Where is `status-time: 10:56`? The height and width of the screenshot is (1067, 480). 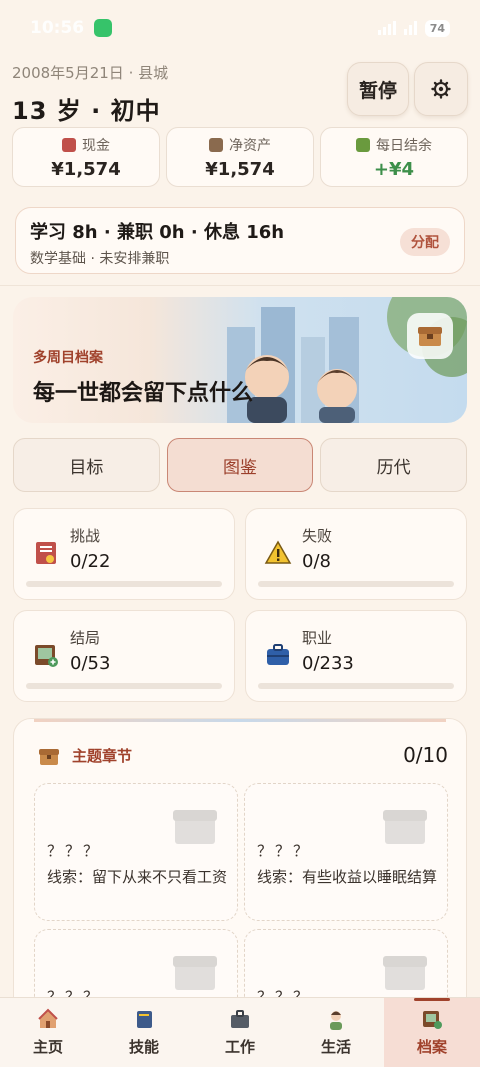
status-time: 10:56 is located at coordinates (57, 28).